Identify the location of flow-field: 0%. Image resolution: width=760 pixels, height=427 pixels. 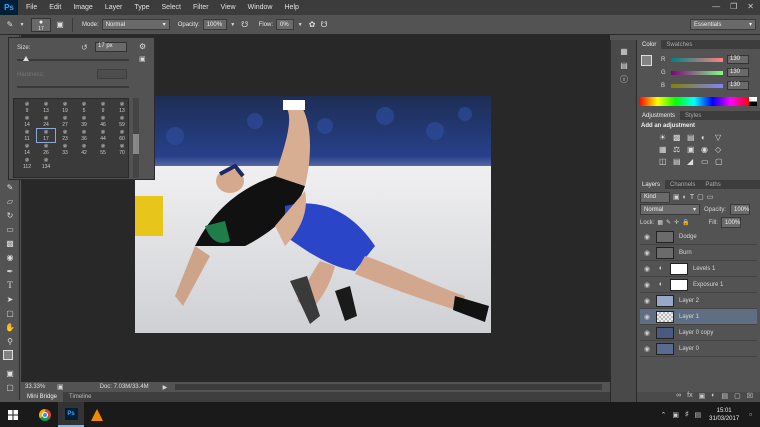
(285, 24).